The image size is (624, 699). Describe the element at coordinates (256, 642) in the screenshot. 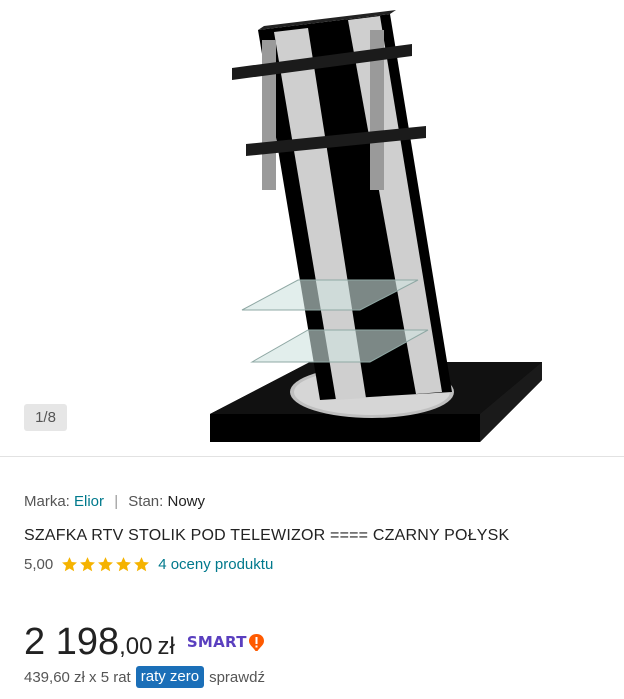

I see `smart-delivery-badge-icon` at that location.